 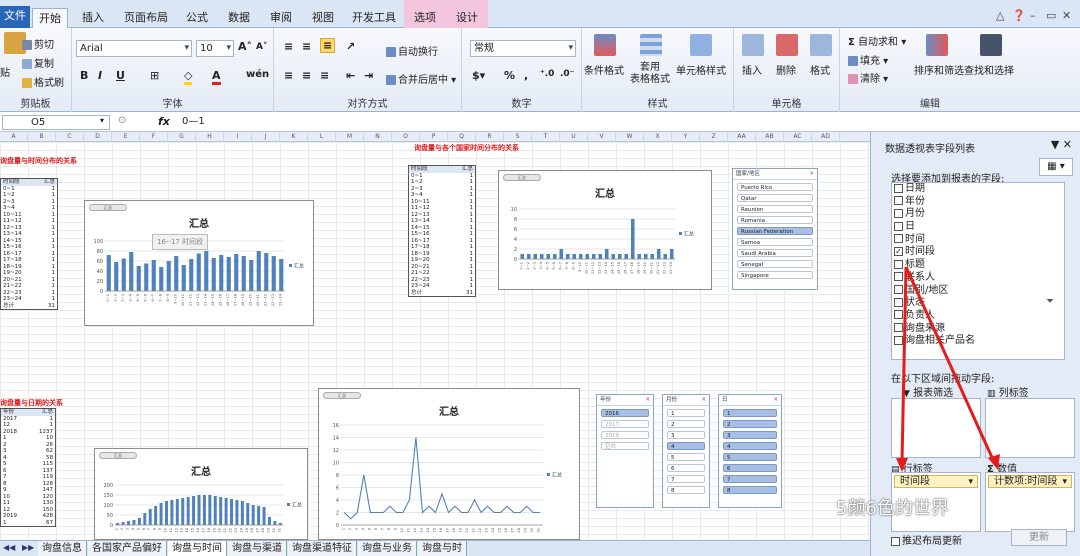 What do you see at coordinates (752, 69) in the screenshot?
I see `insert-cells-button: 插入` at bounding box center [752, 69].